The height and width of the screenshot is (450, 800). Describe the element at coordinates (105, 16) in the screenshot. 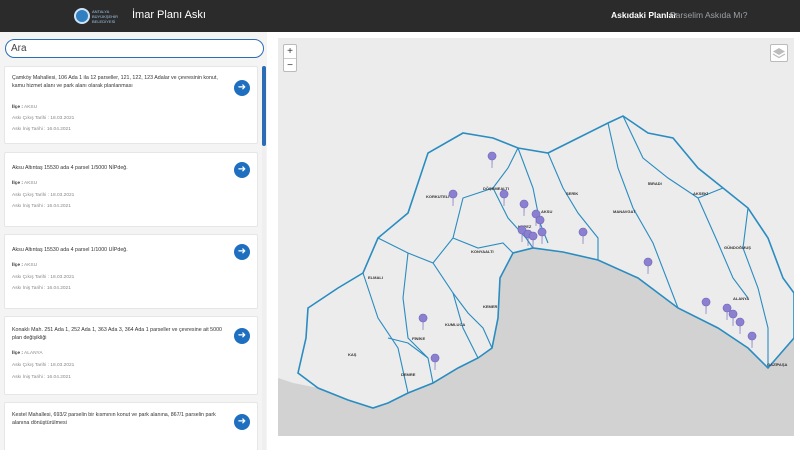

I see `logo-text: ANTALYA BÜYÜKŞEHİR BELEDİYESİ` at that location.